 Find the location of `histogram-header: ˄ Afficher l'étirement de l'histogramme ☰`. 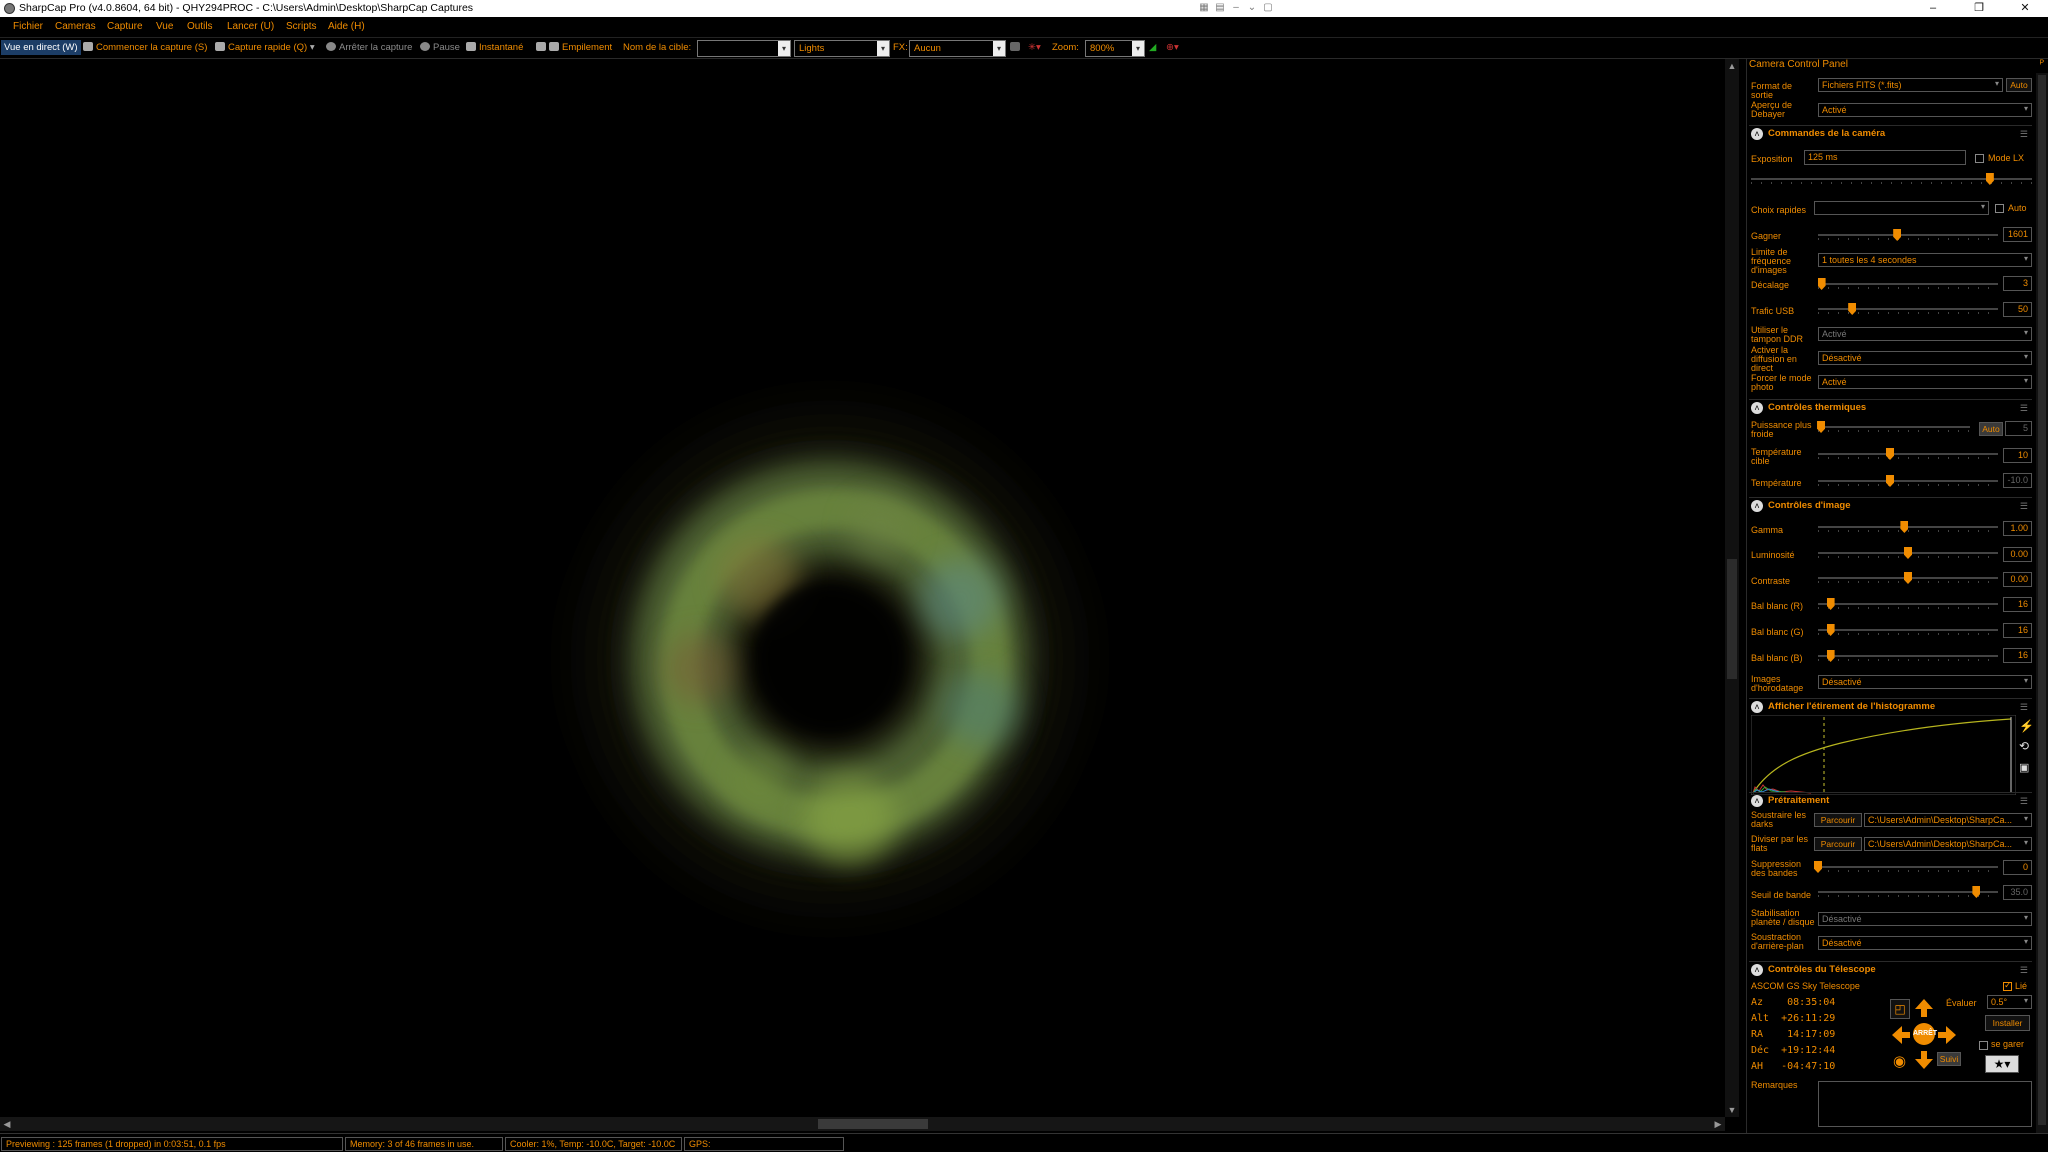

histogram-header: ˄ Afficher l'étirement de l'histogramme ☰ is located at coordinates (1890, 706).